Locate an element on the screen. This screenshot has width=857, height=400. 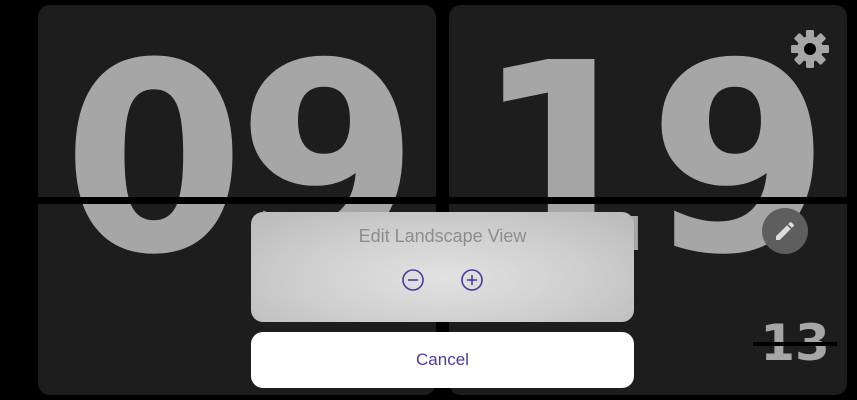
pencil-icon is located at coordinates (785, 230).